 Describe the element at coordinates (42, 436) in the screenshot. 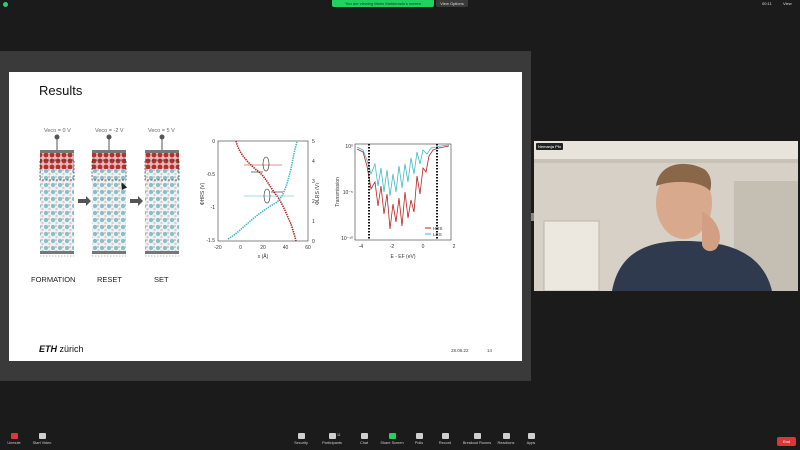

I see `video-camera-icon` at that location.